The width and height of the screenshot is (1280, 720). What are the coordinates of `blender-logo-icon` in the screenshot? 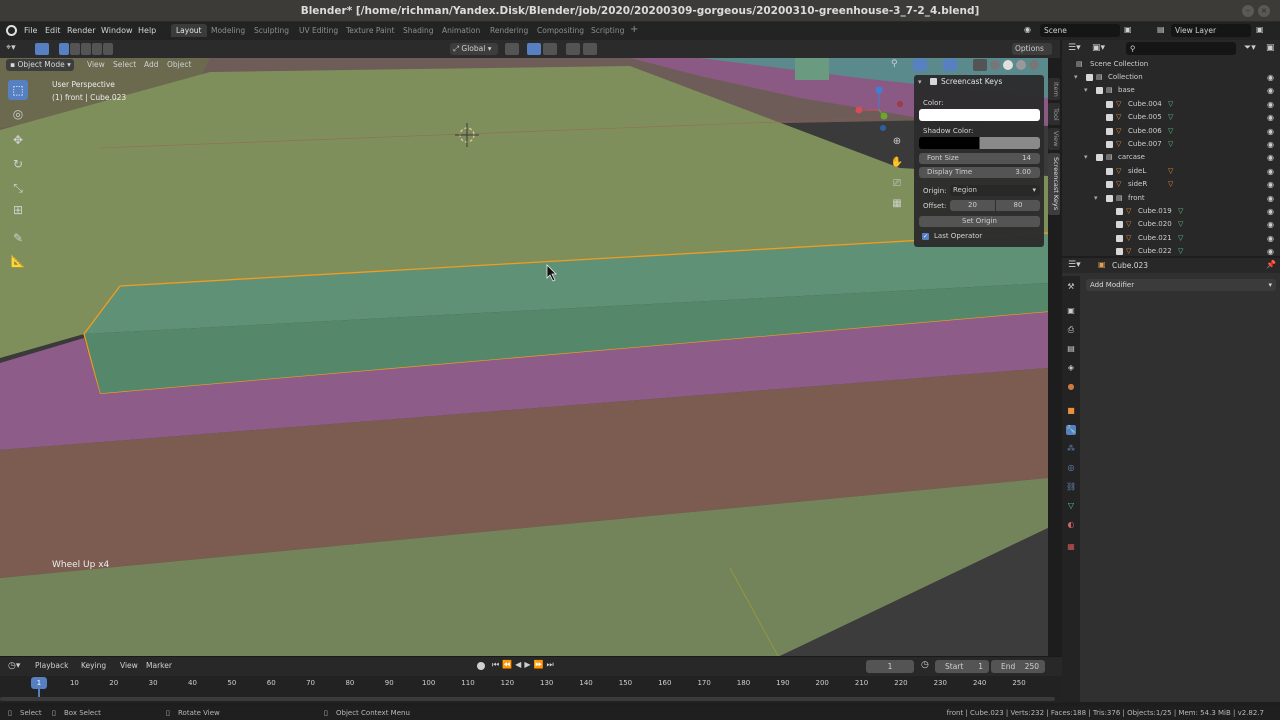 It's located at (11, 30).